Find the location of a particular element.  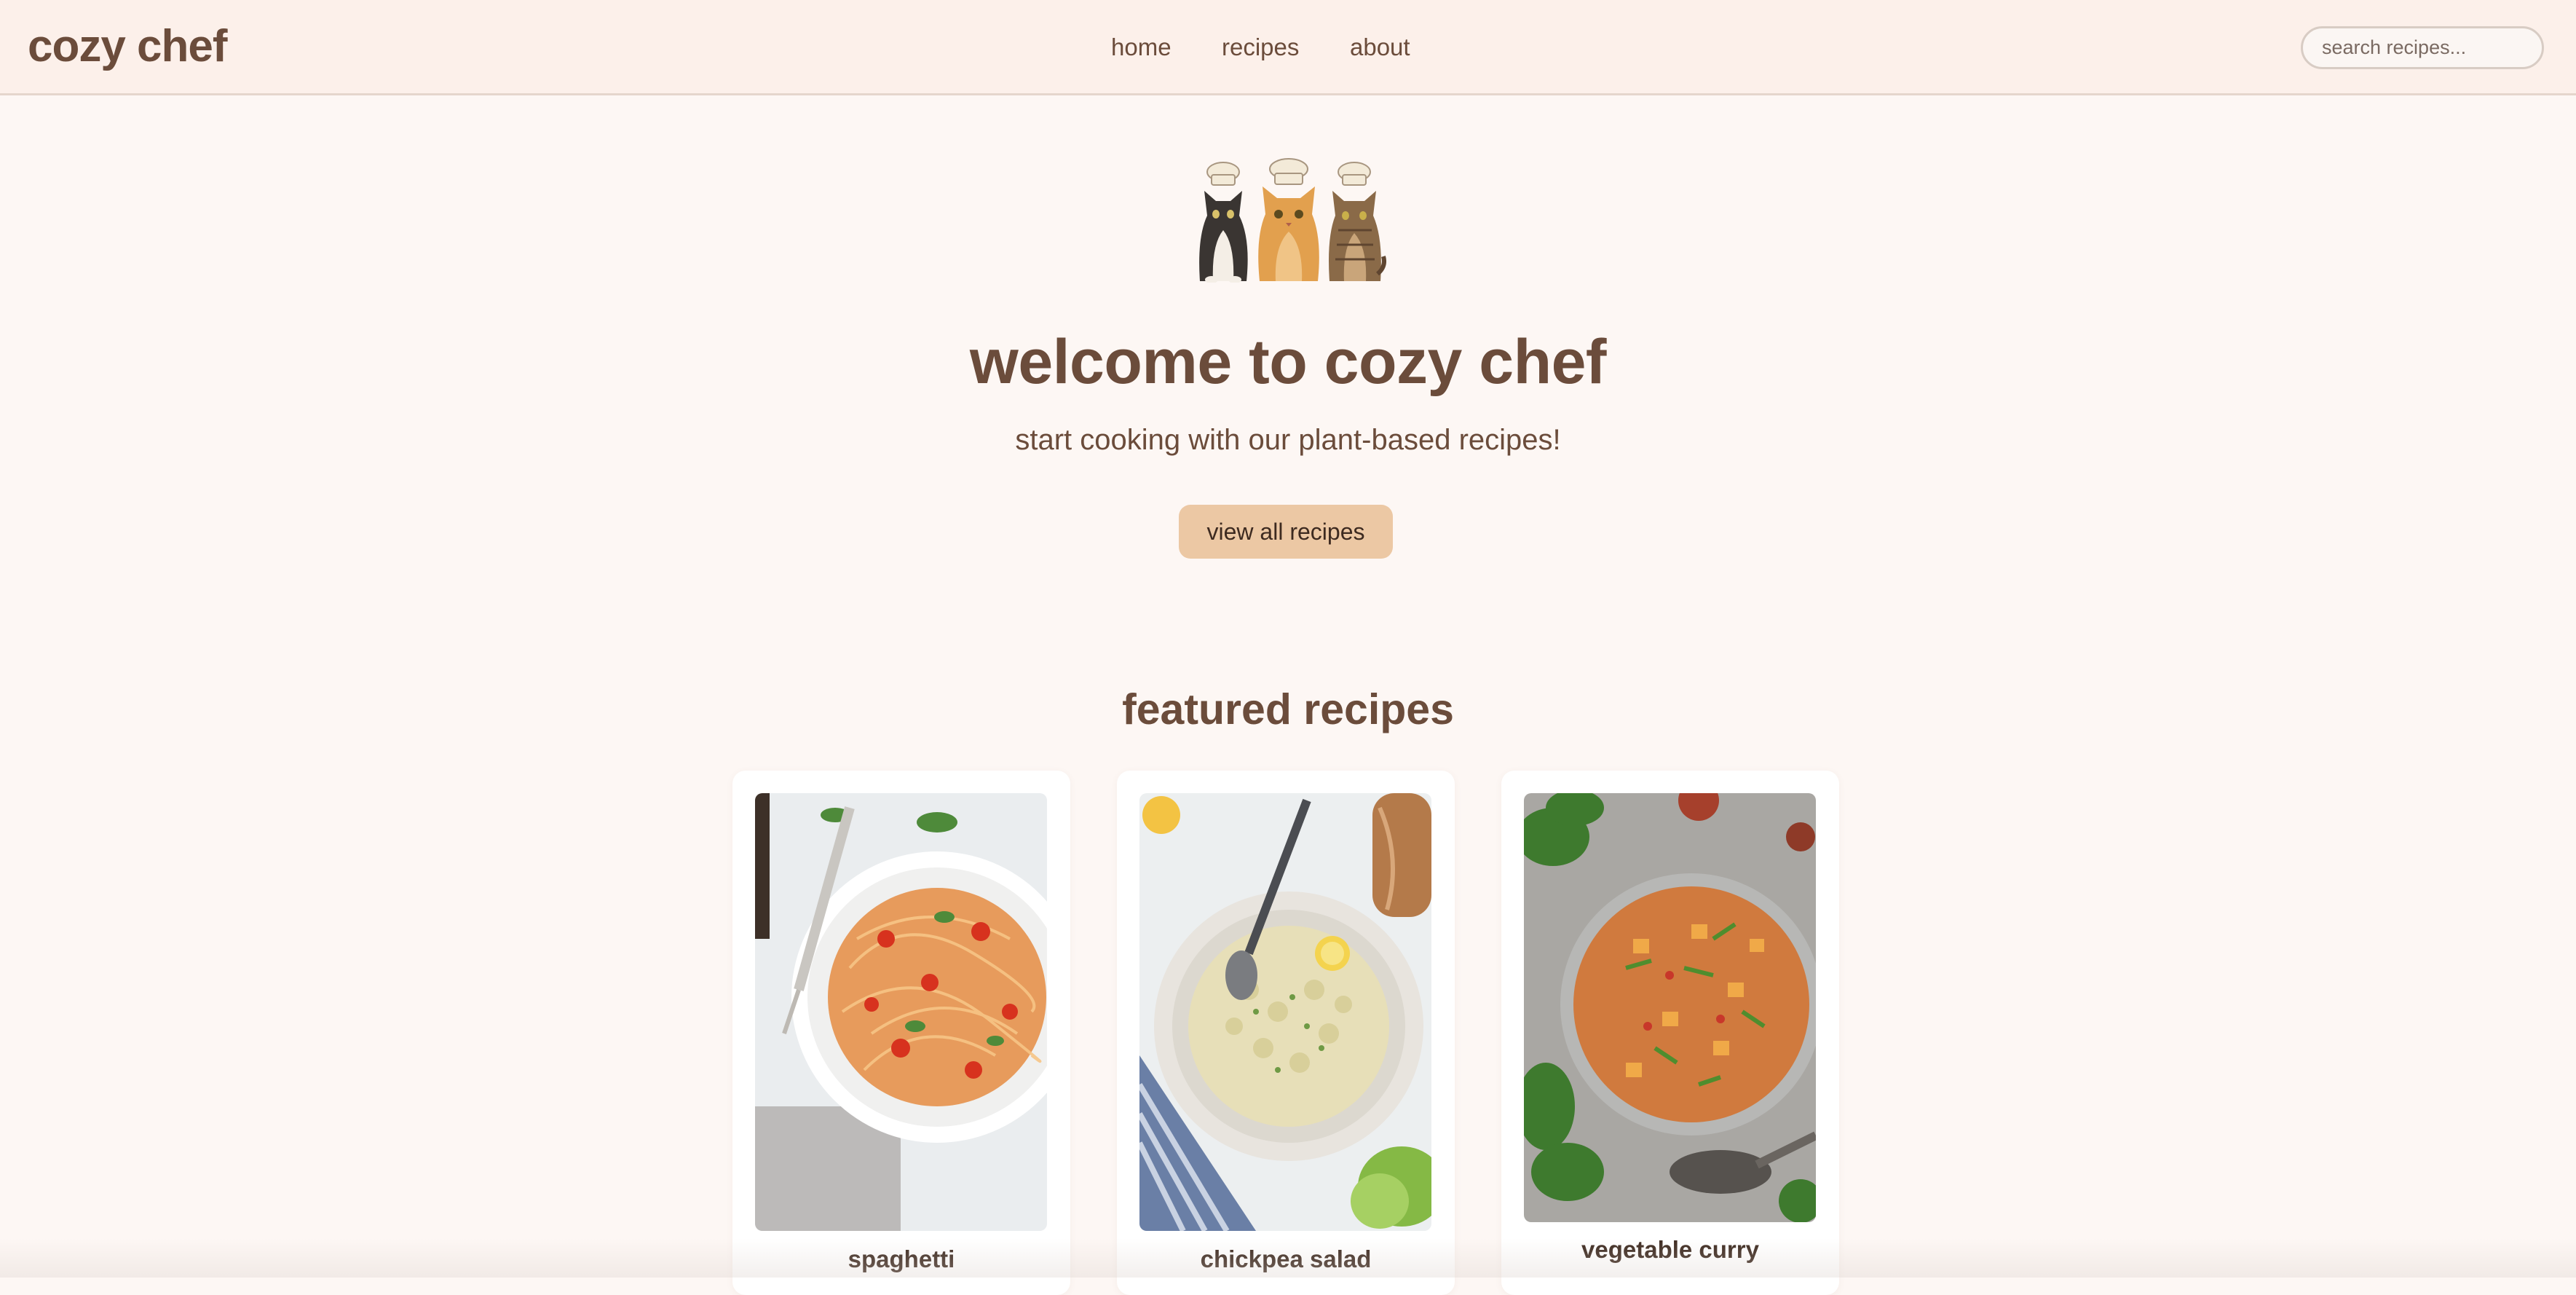

search-input is located at coordinates (2422, 47).